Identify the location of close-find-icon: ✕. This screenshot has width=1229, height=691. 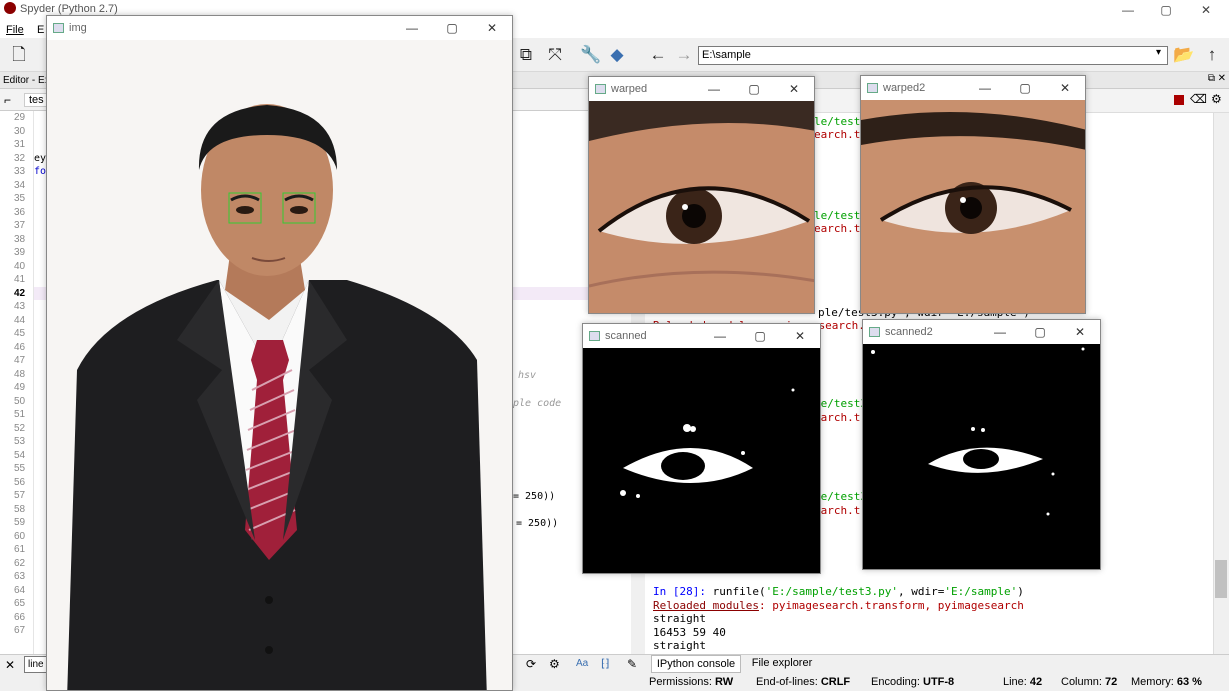
(10, 665).